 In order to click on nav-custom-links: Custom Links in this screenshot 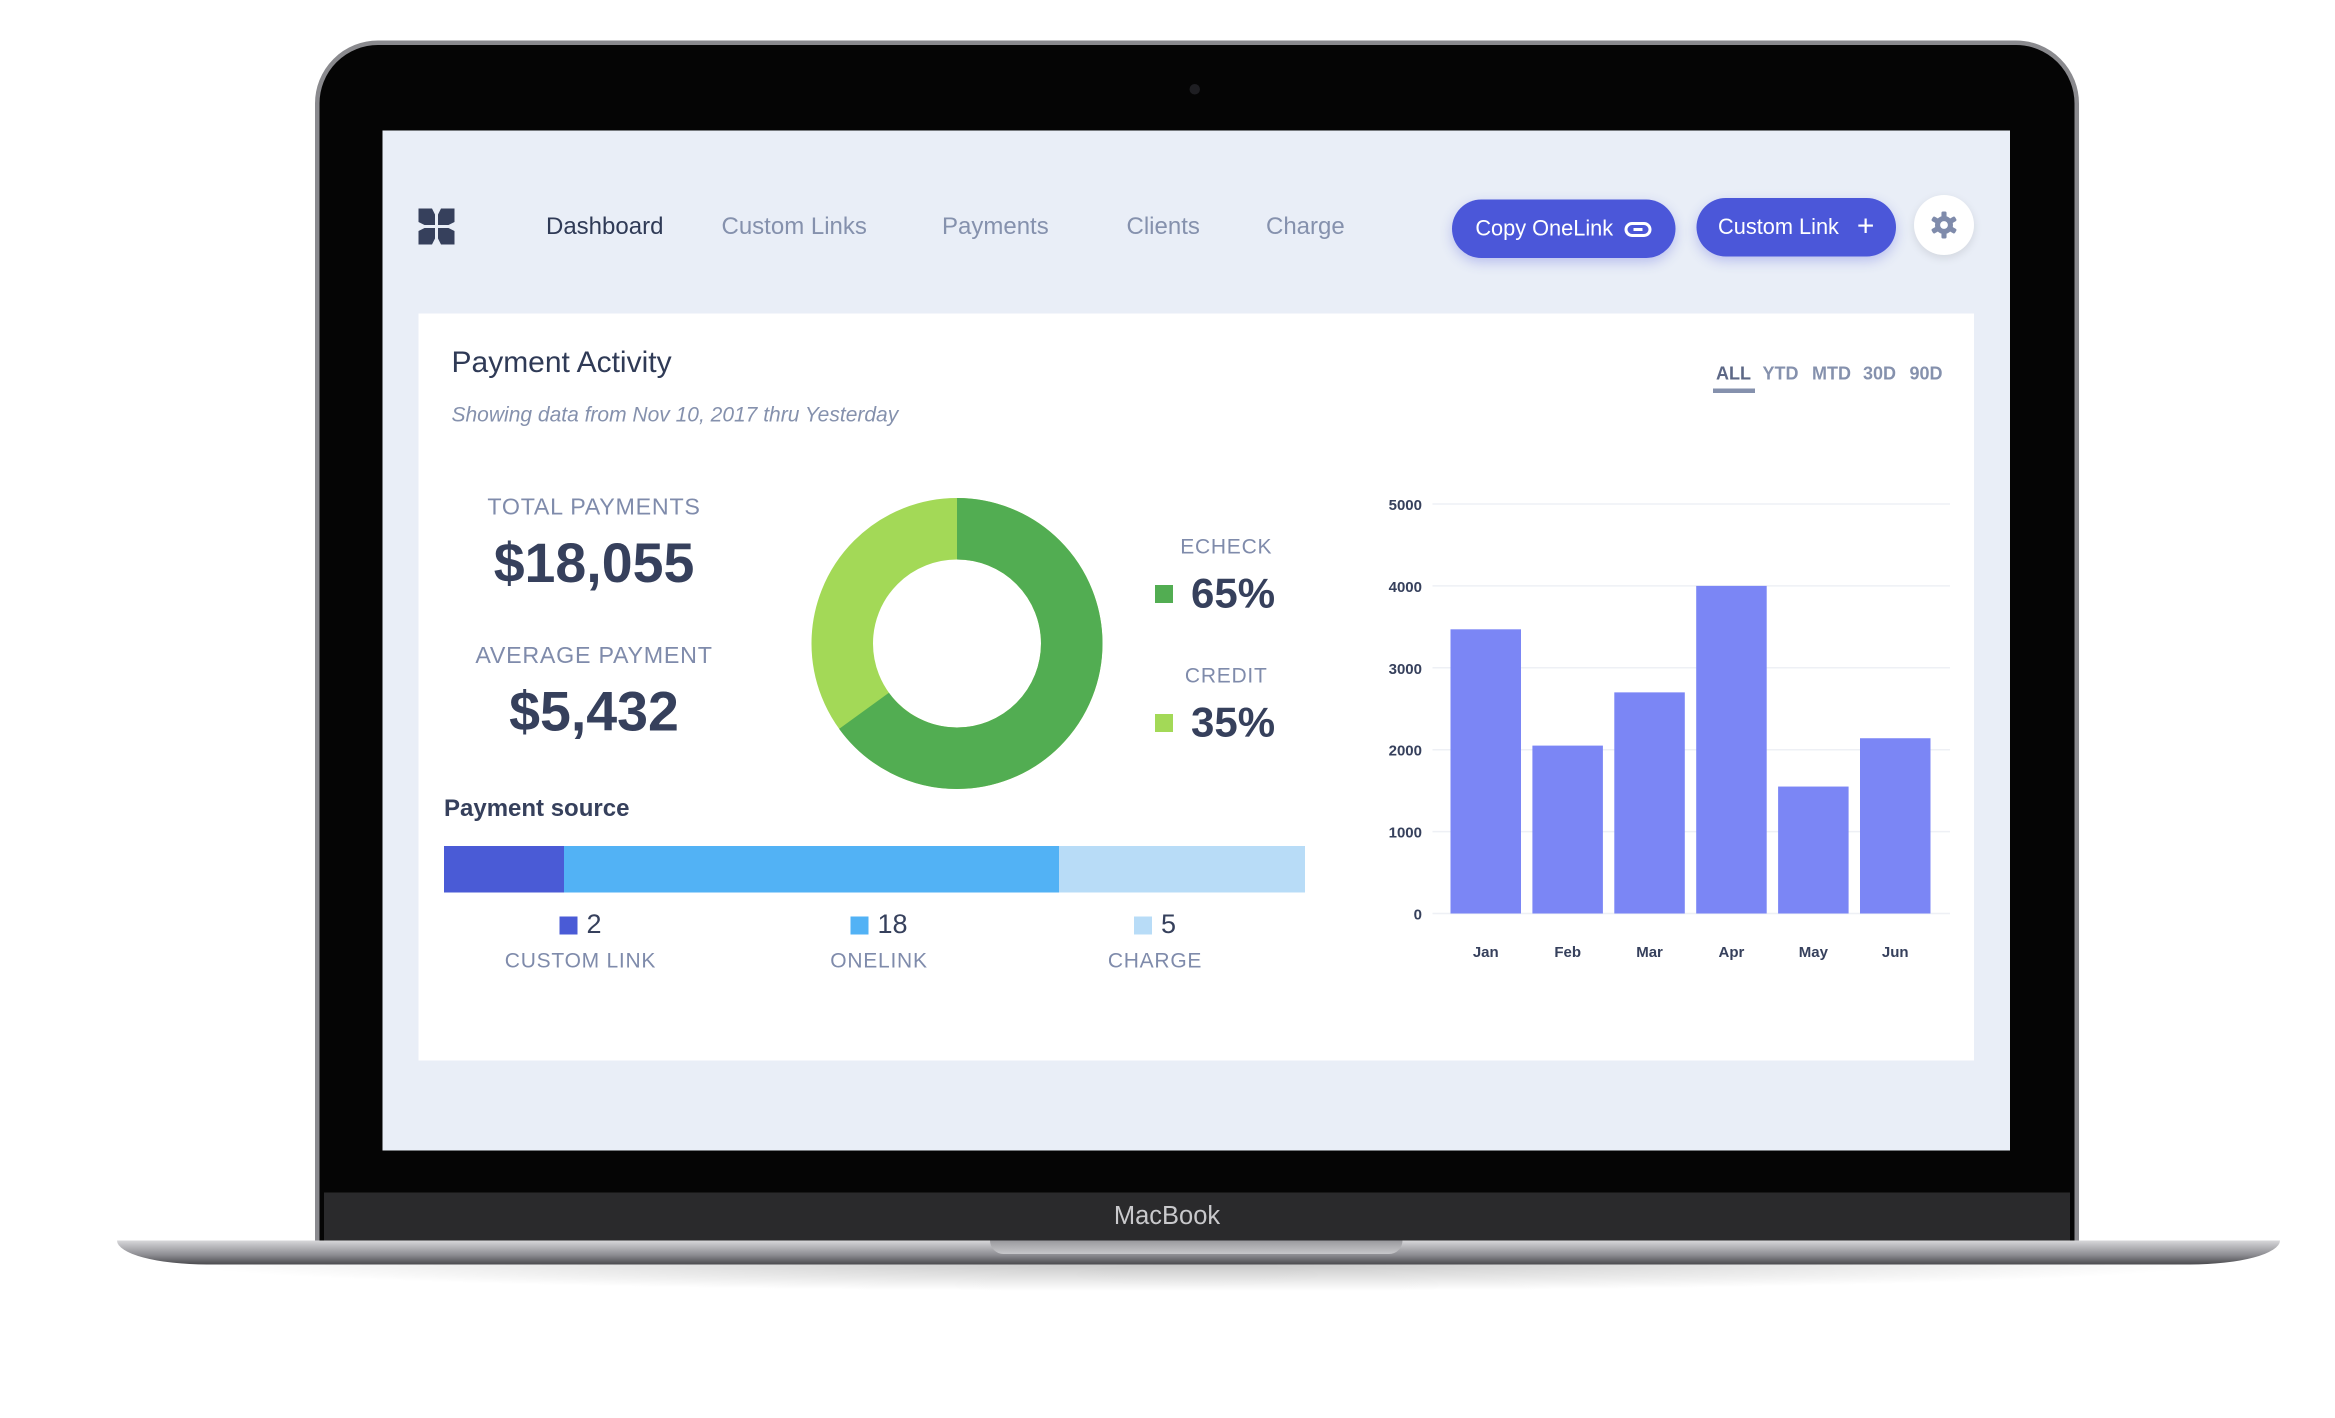, I will do `click(794, 228)`.